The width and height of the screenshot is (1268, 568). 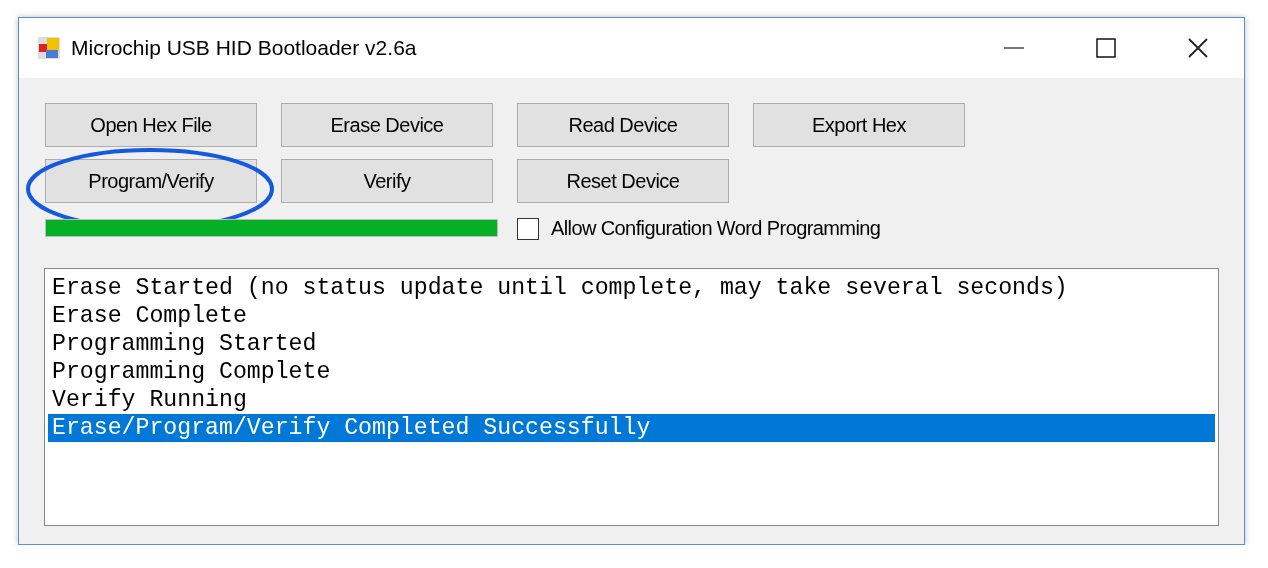 What do you see at coordinates (151, 181) in the screenshot?
I see `action-button: Program/Verify` at bounding box center [151, 181].